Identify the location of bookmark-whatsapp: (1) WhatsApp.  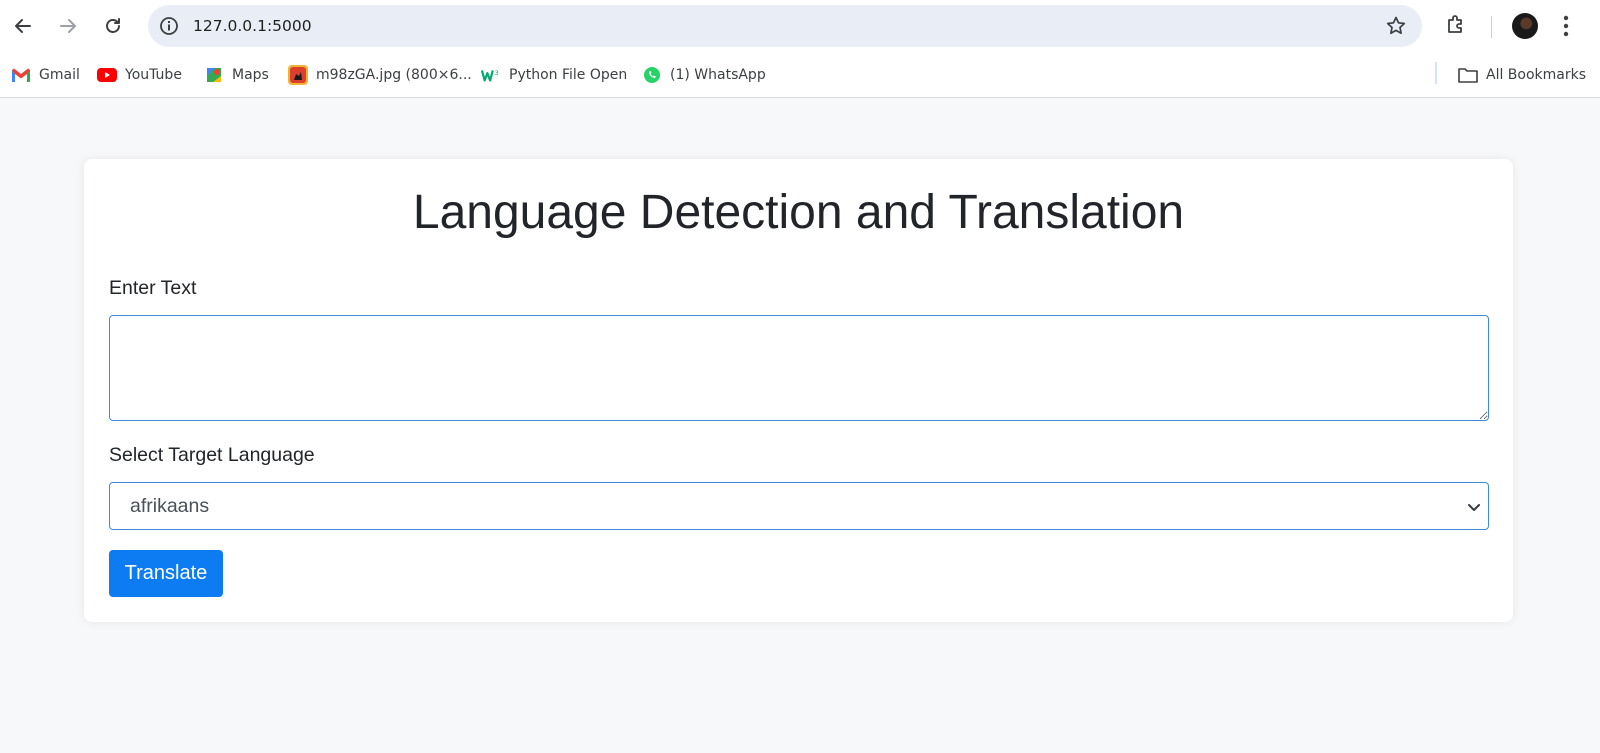
(704, 75).